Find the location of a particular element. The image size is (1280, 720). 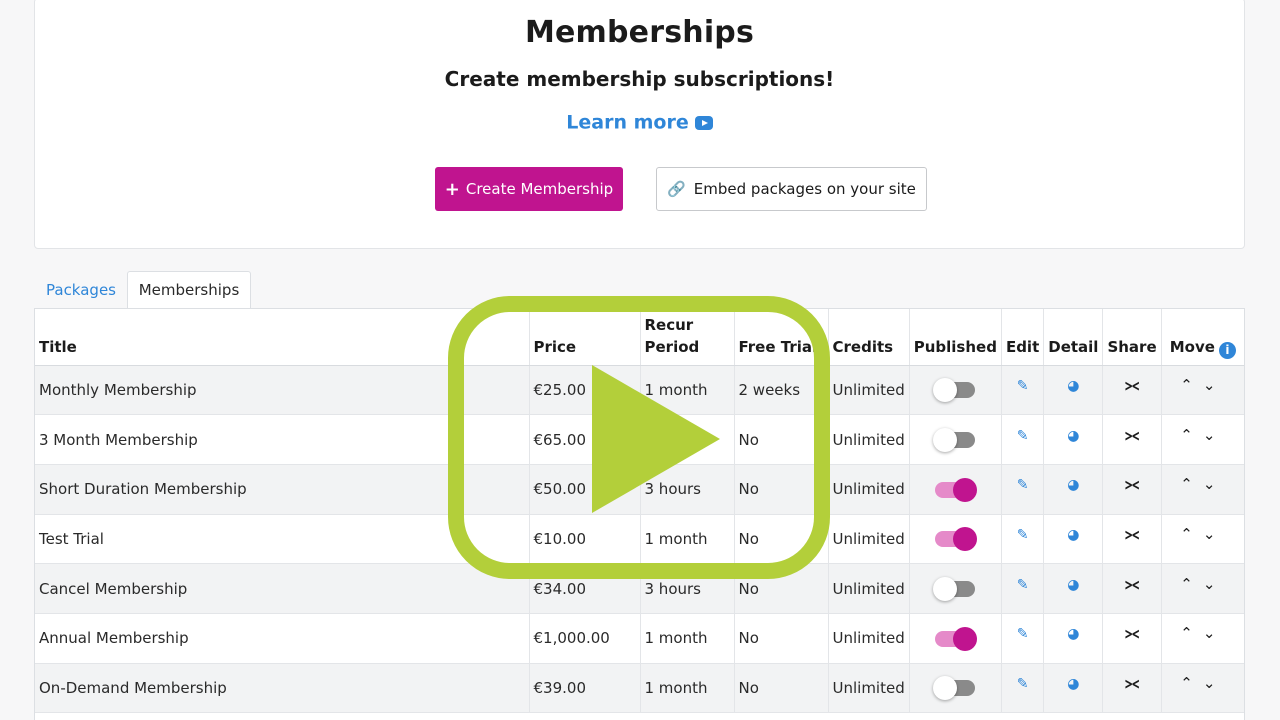

play-icon is located at coordinates (656, 439).